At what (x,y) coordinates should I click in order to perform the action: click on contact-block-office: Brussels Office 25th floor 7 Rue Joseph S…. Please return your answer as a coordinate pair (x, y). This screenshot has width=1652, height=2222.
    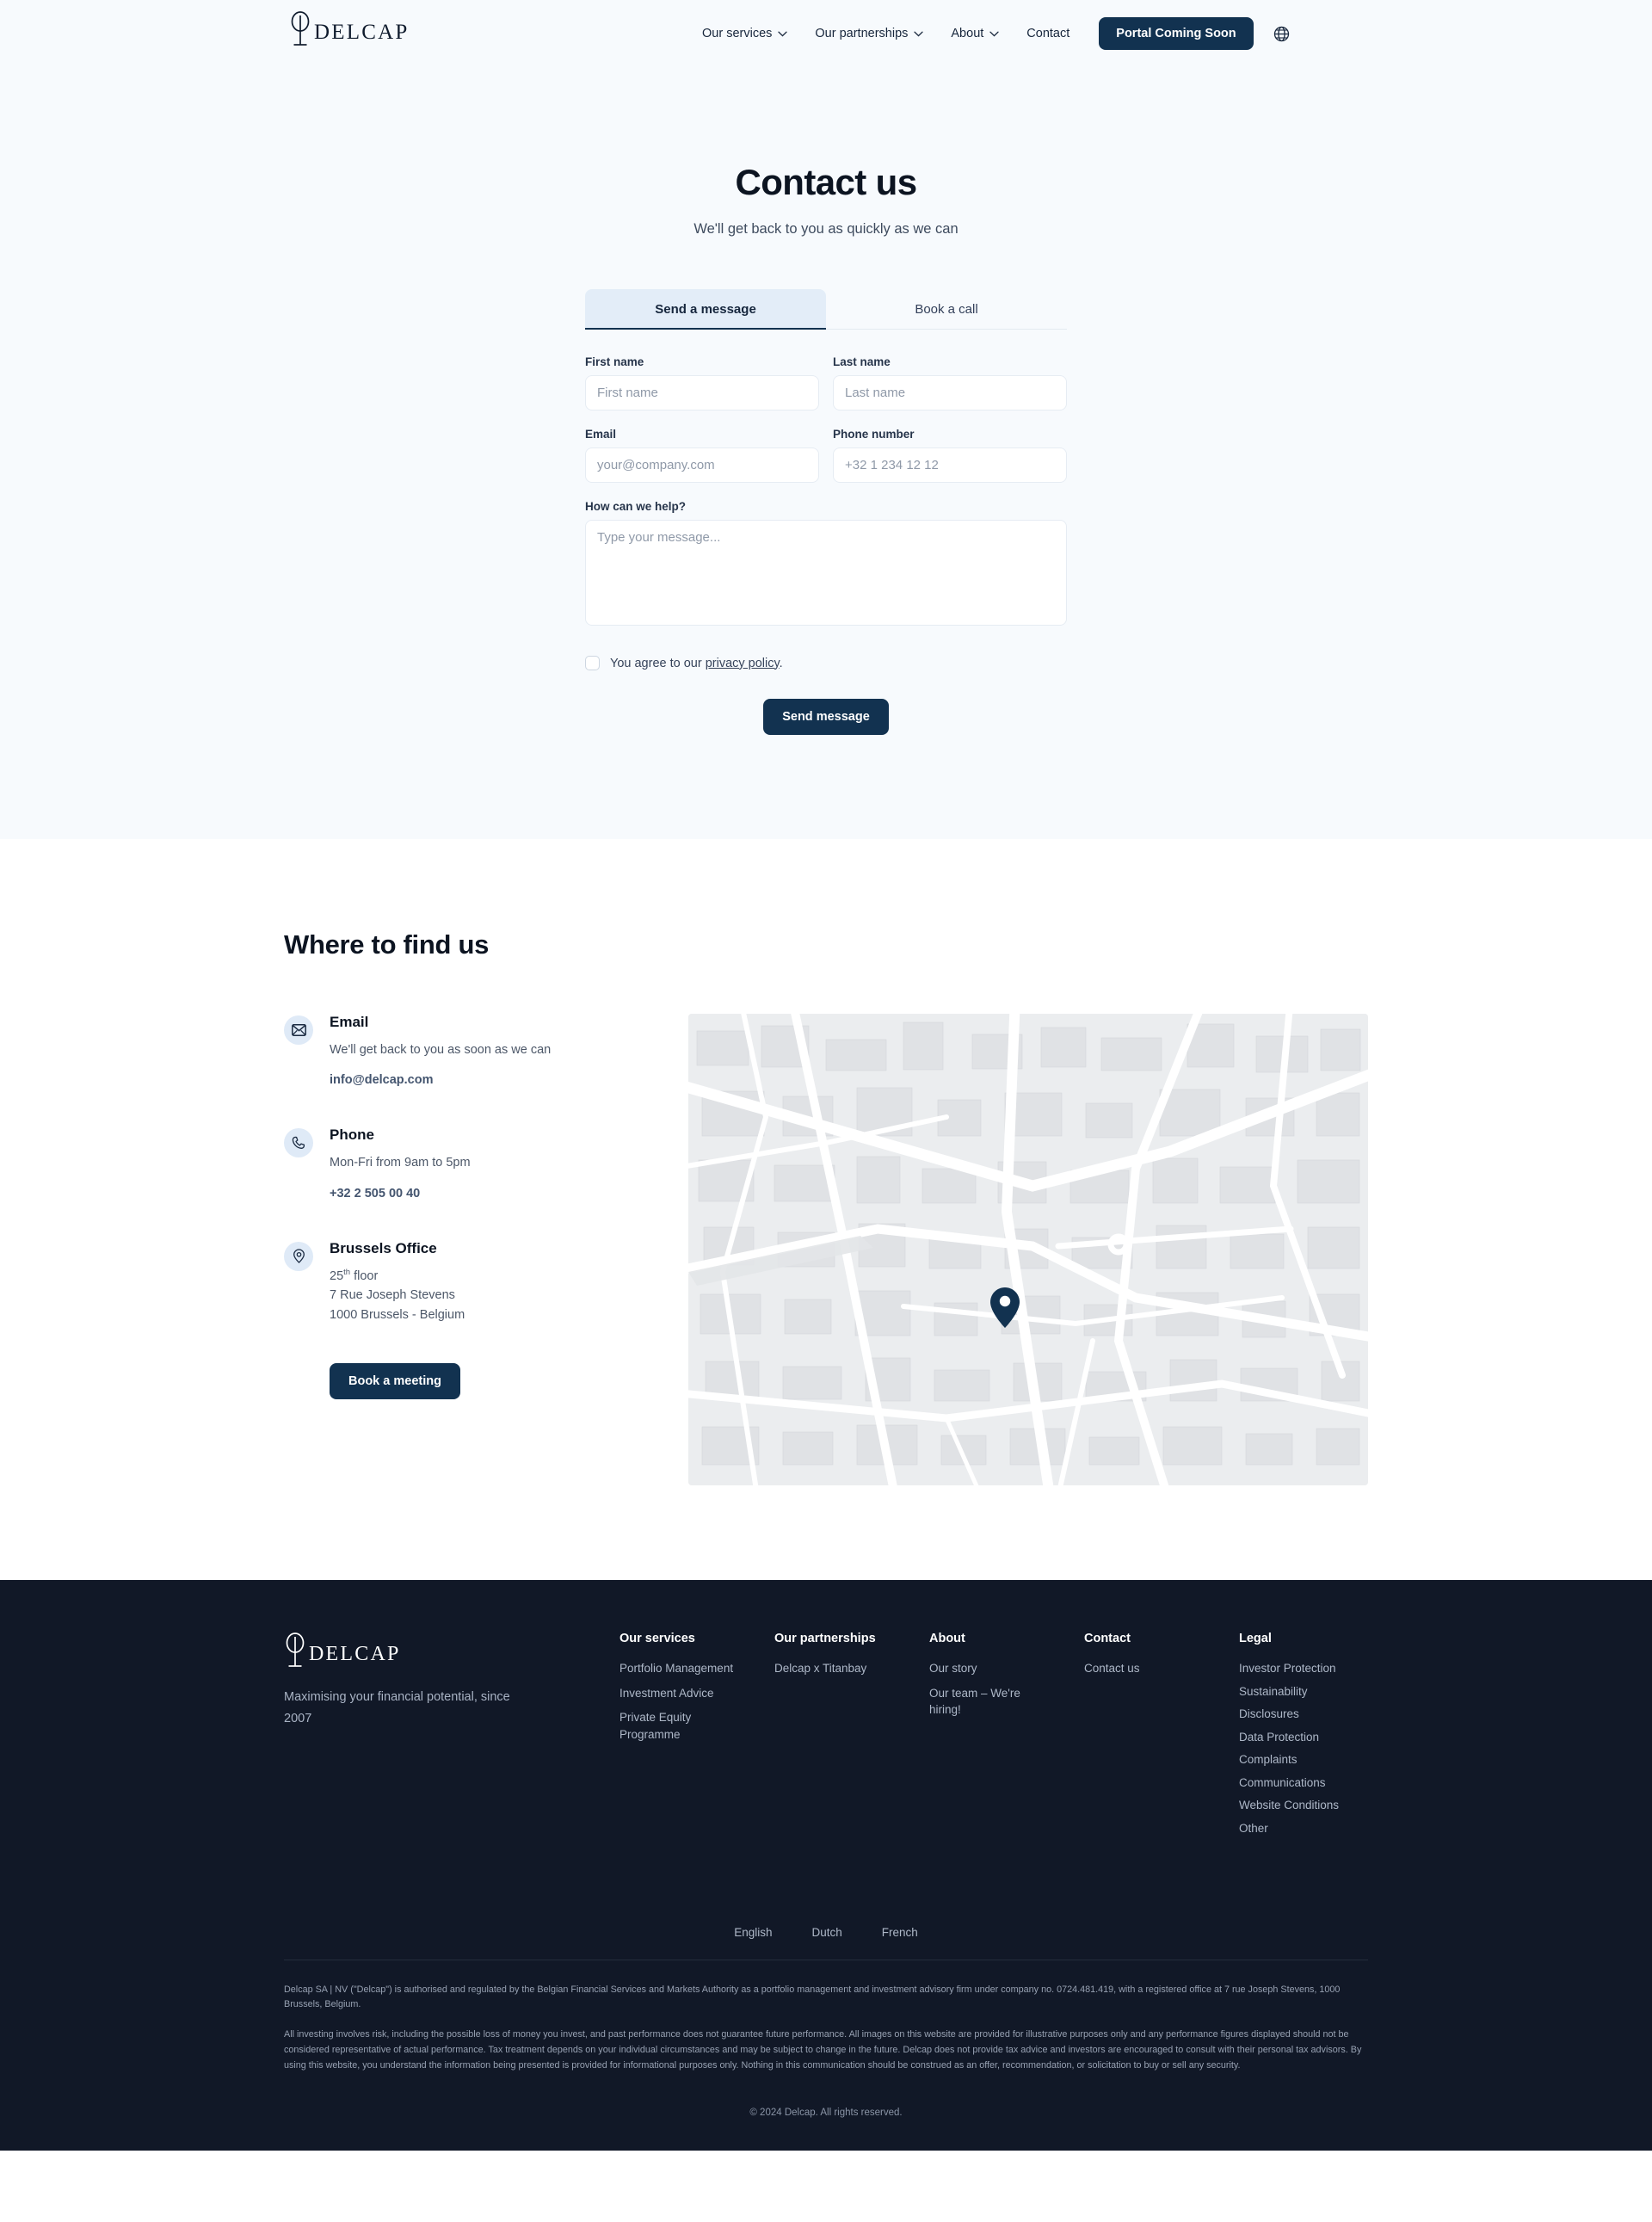
    Looking at the image, I should click on (486, 1282).